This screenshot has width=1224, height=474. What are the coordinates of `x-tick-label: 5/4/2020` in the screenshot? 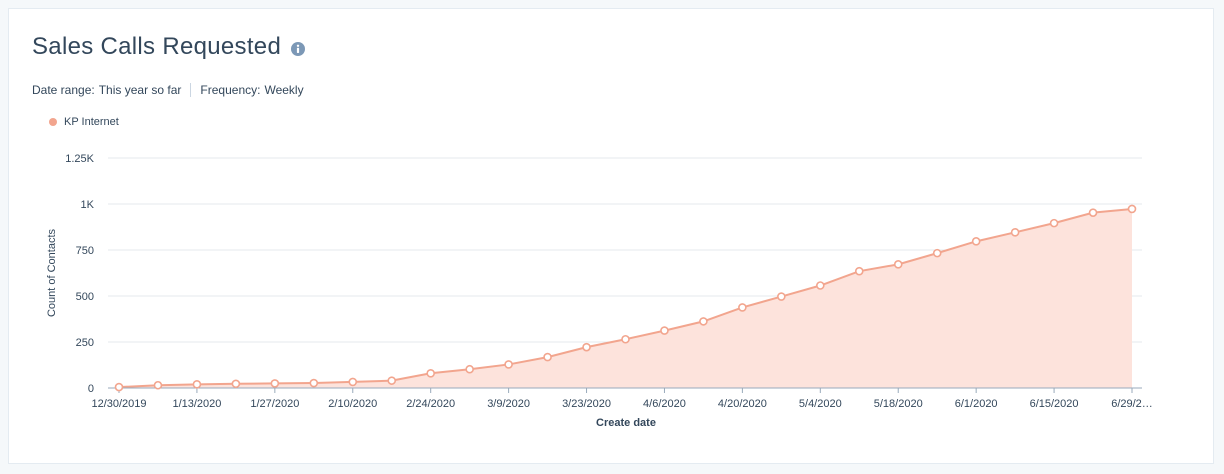 It's located at (820, 404).